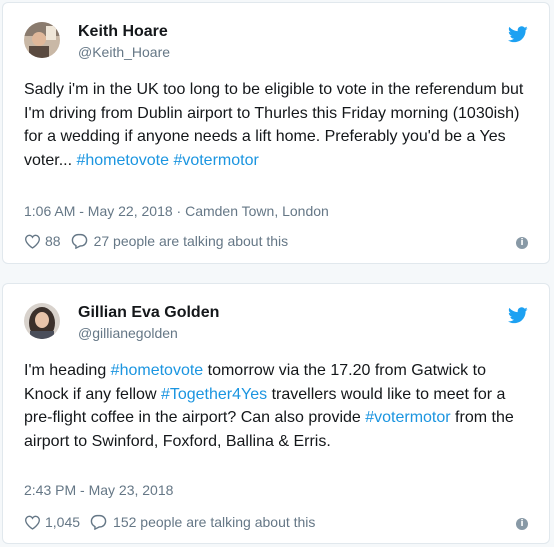  What do you see at coordinates (53, 241) in the screenshot?
I see `like-count: 88` at bounding box center [53, 241].